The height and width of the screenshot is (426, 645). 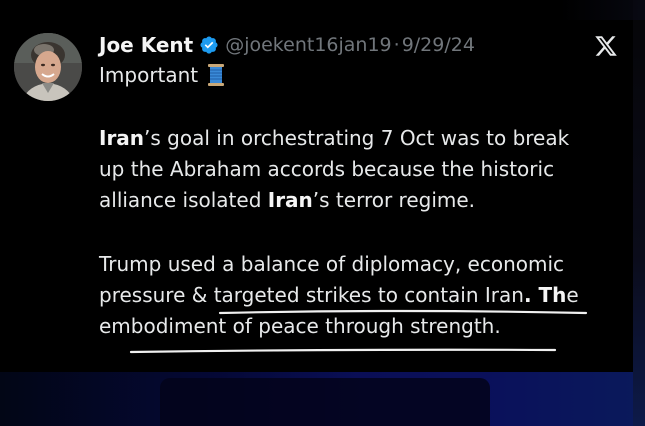 I want to click on underline-annotations, so click(x=358, y=331).